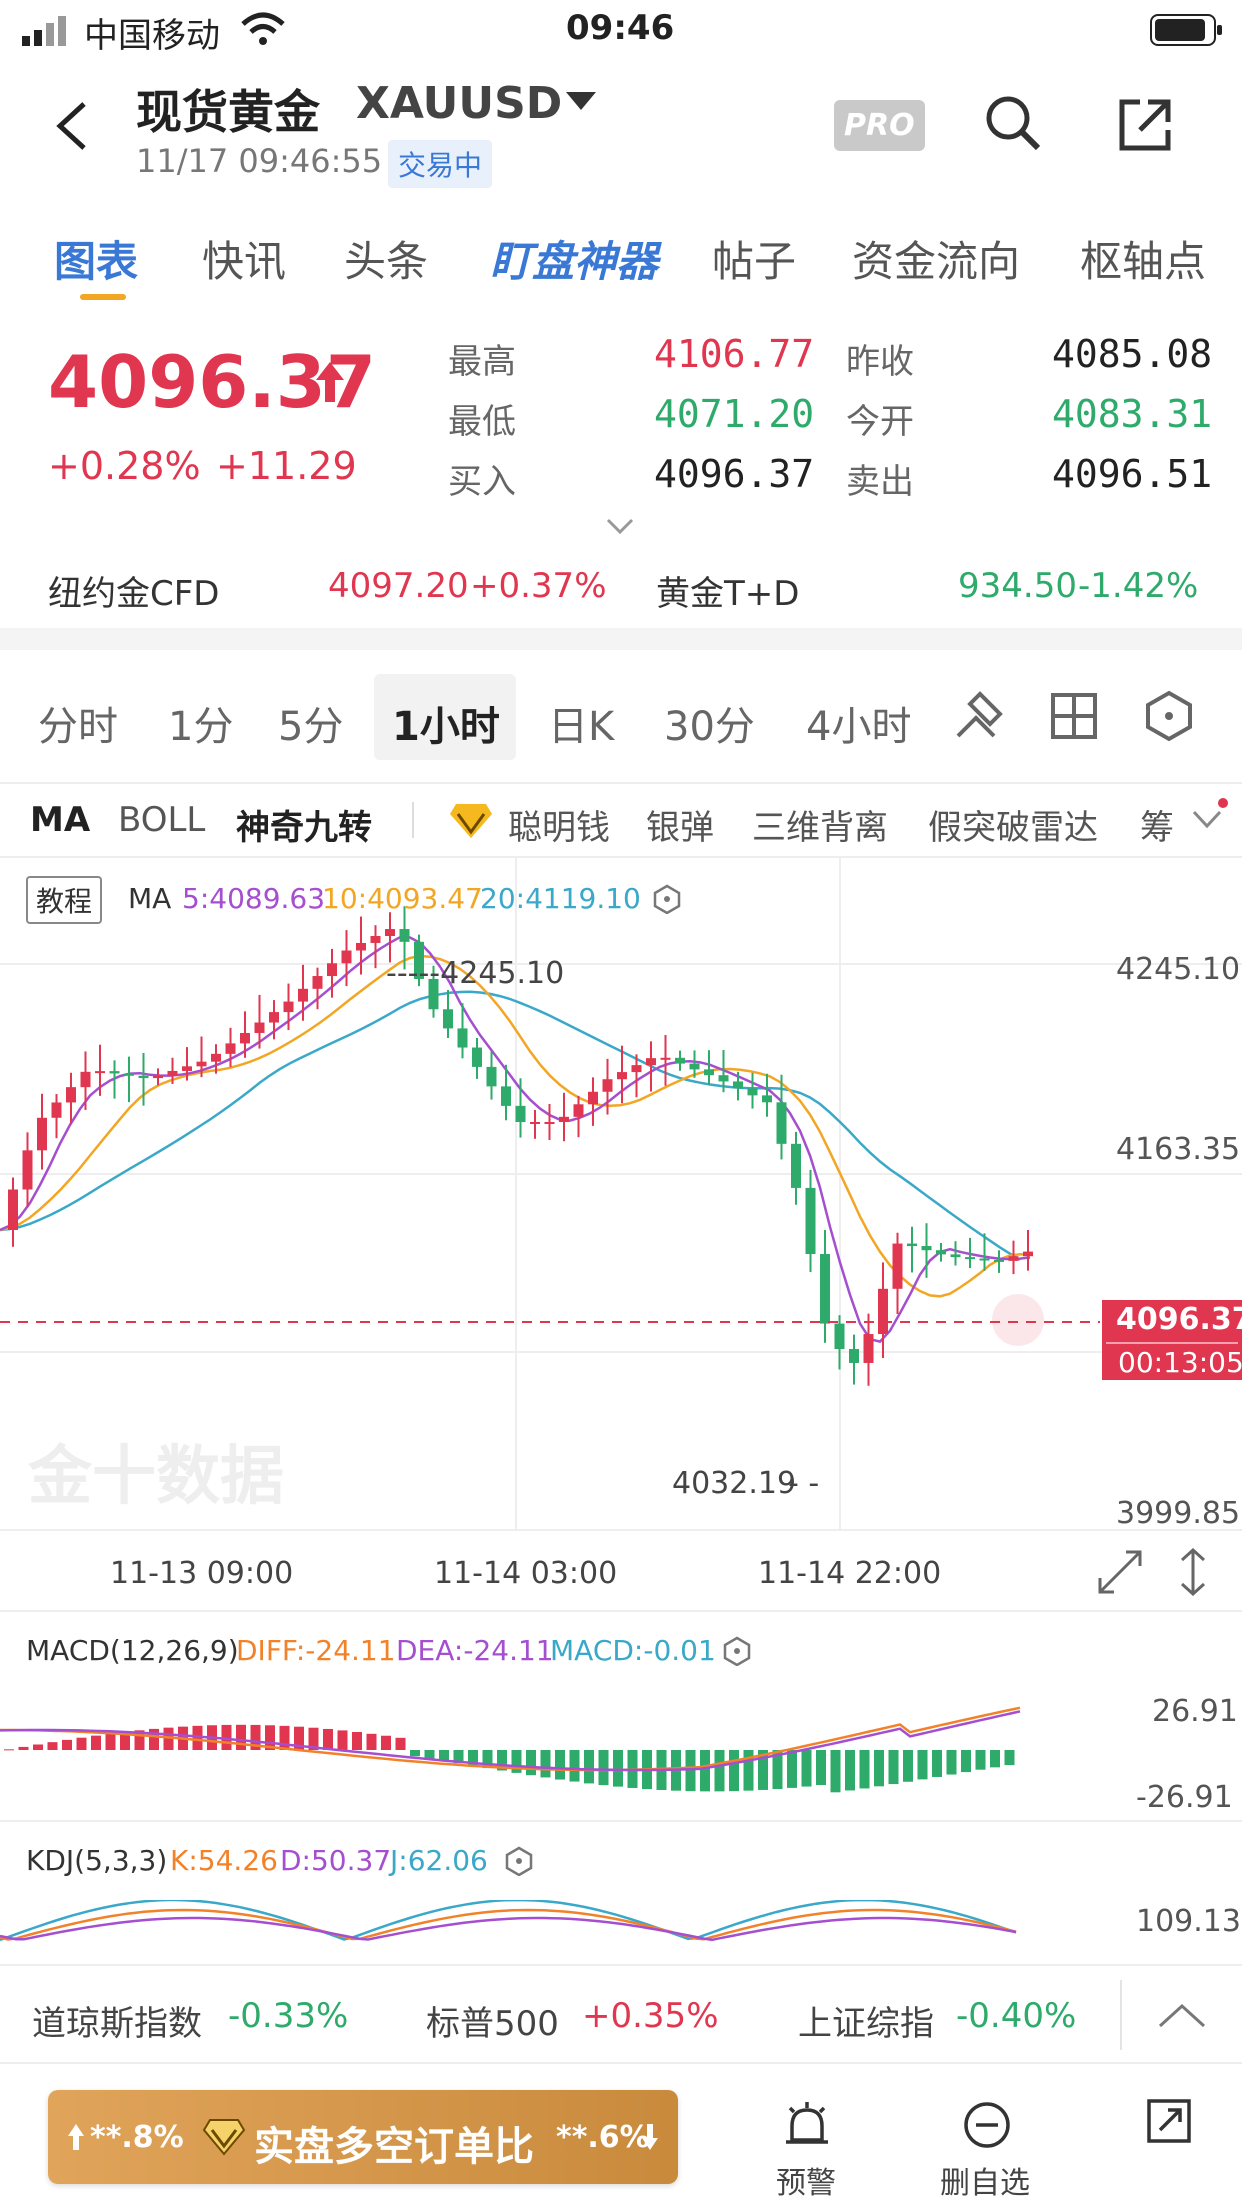 The width and height of the screenshot is (1242, 2208). I want to click on back-icon, so click(72, 126).